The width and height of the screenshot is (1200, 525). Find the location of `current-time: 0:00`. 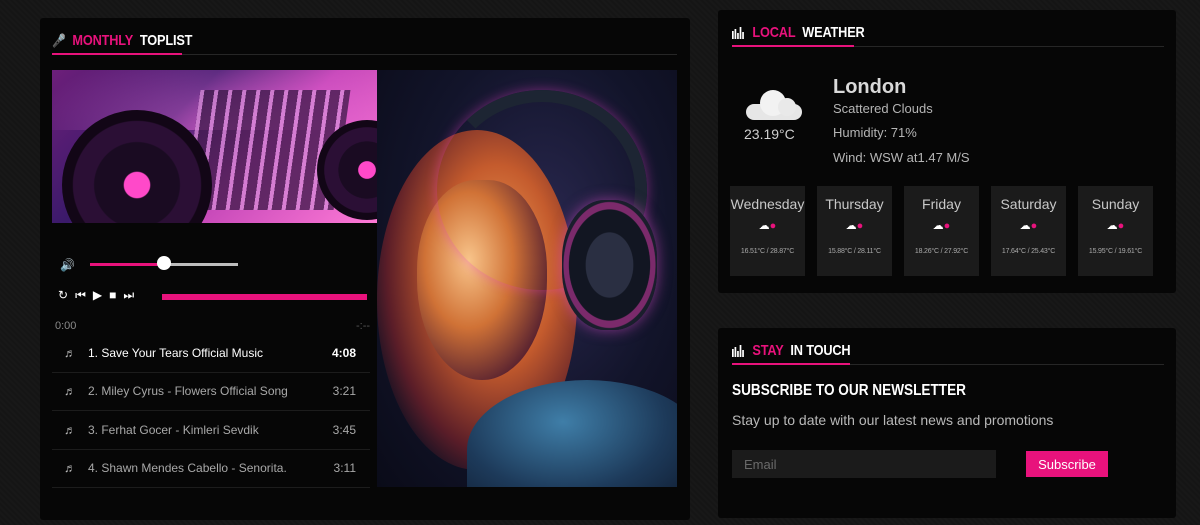

current-time: 0:00 is located at coordinates (66, 326).